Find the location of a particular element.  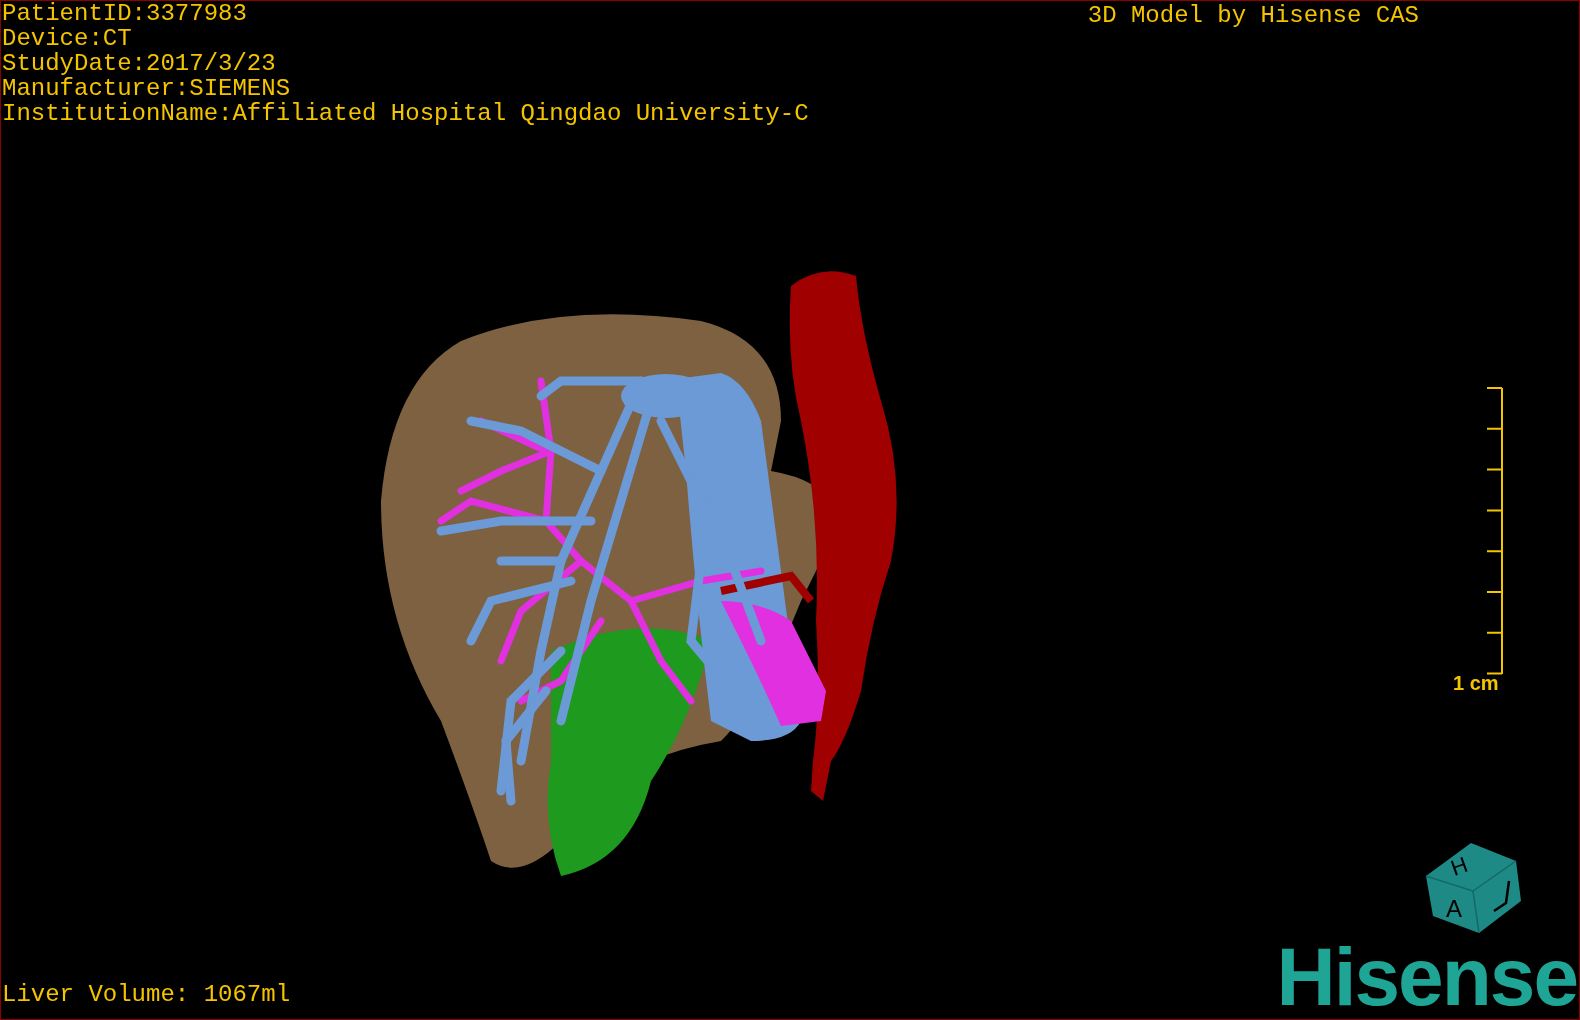

patient-info-line: StudyDate:2017/3/23 is located at coordinates (139, 63).